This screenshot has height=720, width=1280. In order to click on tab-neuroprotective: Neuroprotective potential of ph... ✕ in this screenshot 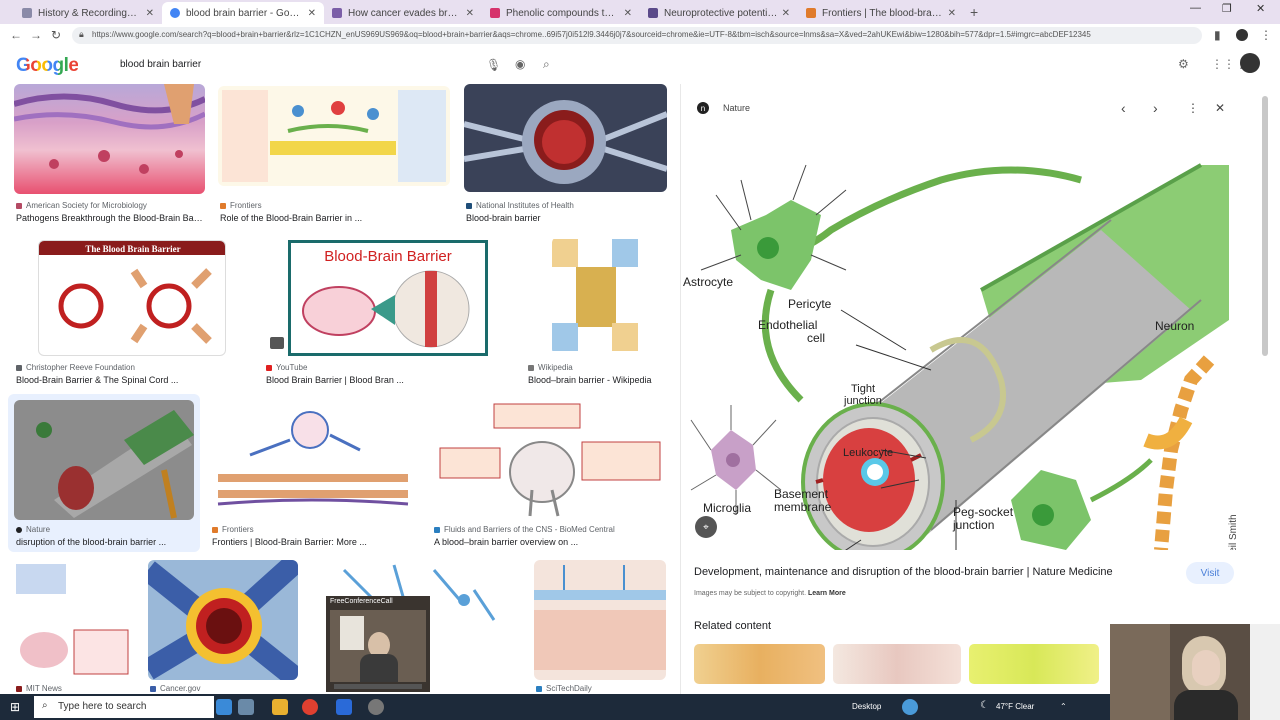, I will do `click(719, 13)`.